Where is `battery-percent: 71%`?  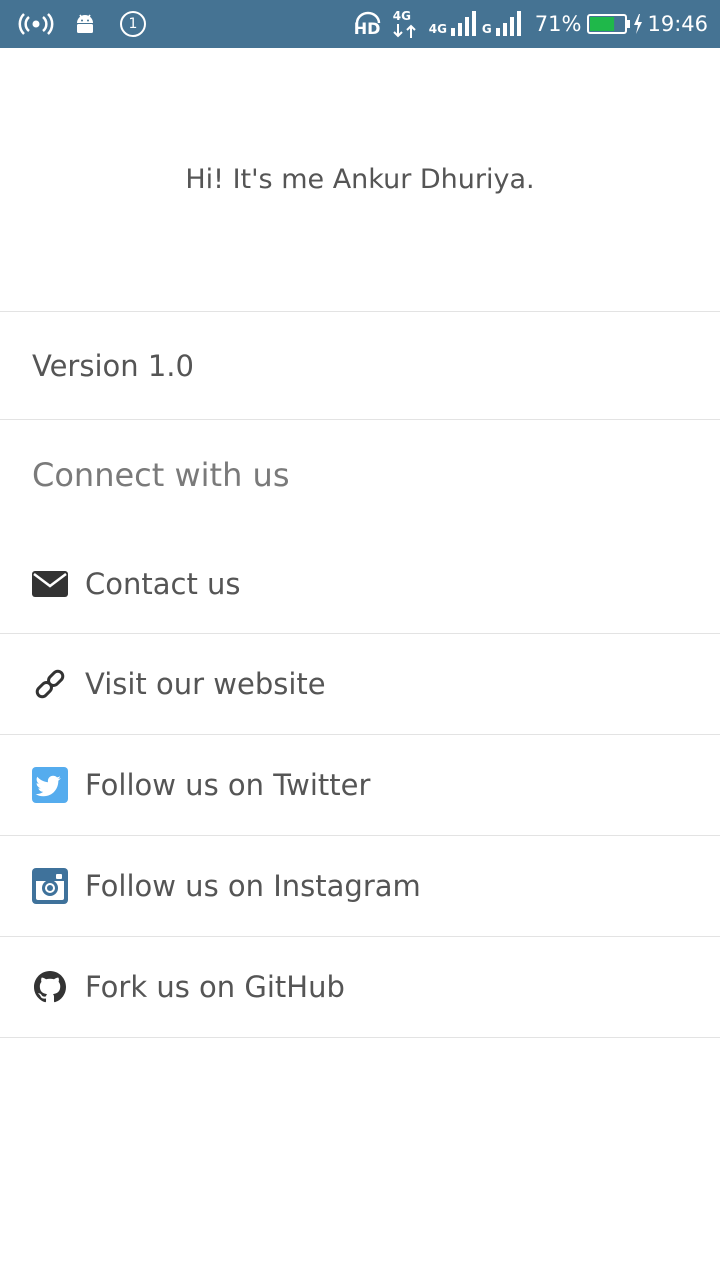 battery-percent: 71% is located at coordinates (558, 24).